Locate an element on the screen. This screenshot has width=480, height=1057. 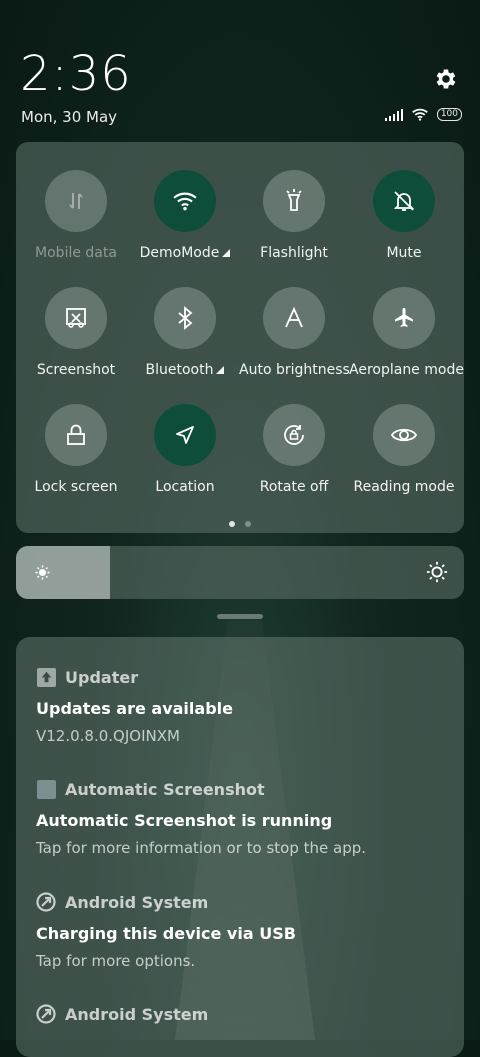
signal-icon is located at coordinates (393, 114).